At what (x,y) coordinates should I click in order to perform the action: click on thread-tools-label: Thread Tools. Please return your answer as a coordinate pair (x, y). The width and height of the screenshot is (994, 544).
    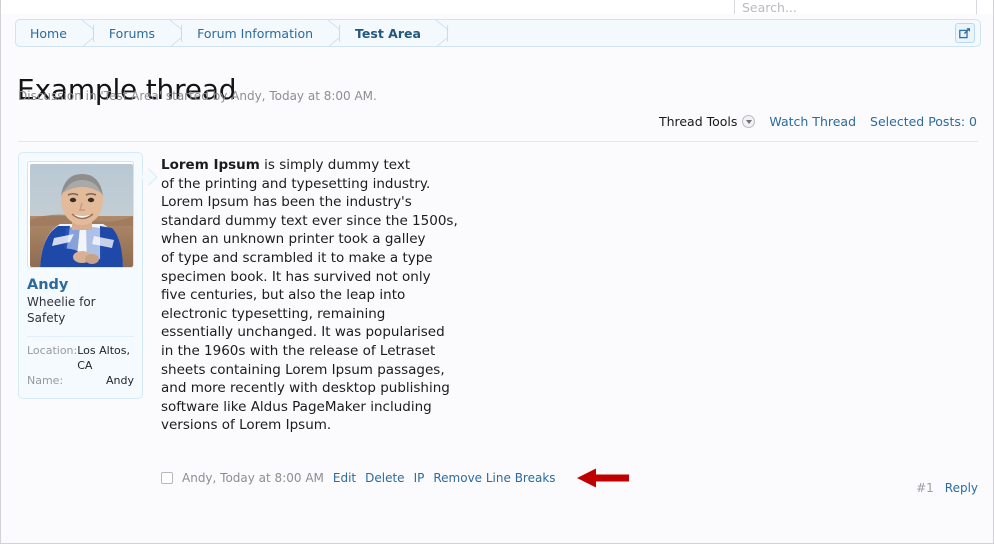
    Looking at the image, I should click on (698, 121).